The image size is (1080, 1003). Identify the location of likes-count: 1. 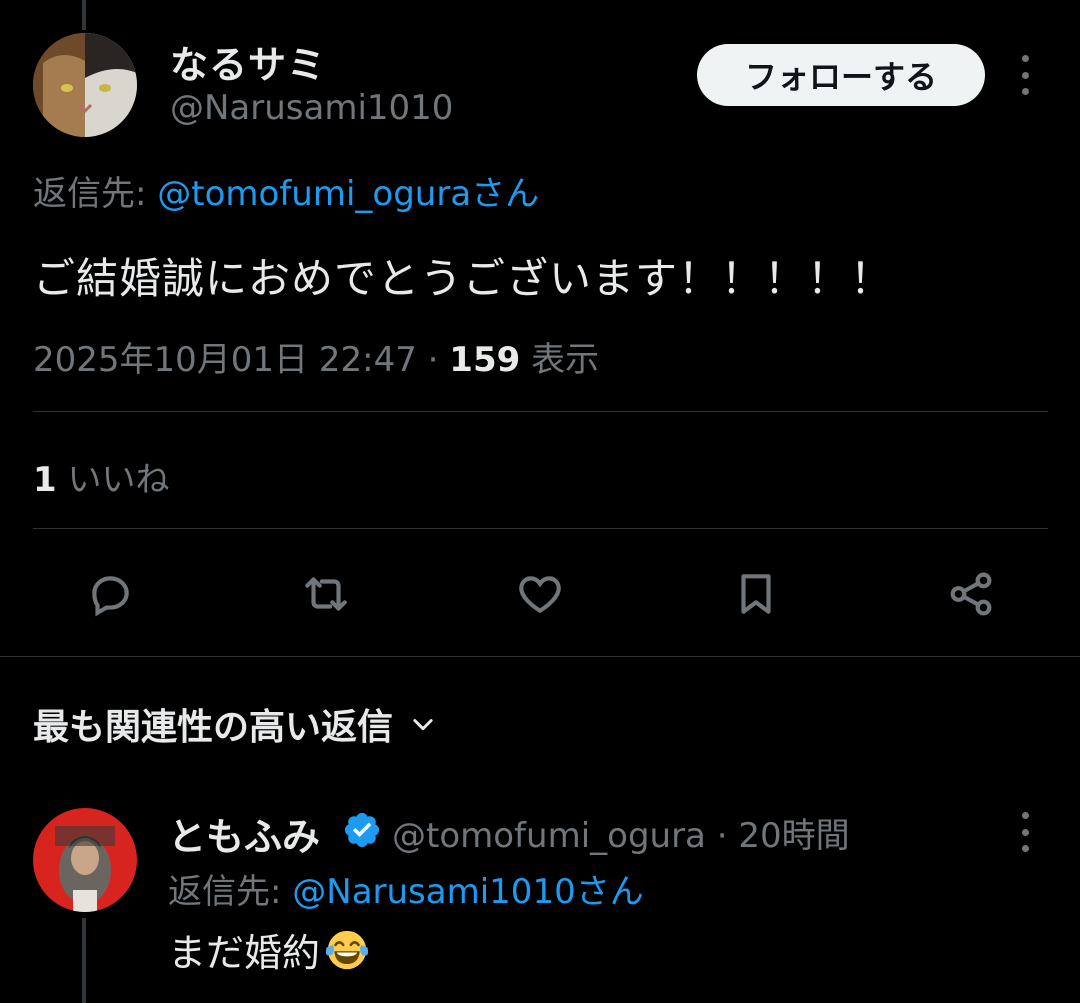
(45, 480).